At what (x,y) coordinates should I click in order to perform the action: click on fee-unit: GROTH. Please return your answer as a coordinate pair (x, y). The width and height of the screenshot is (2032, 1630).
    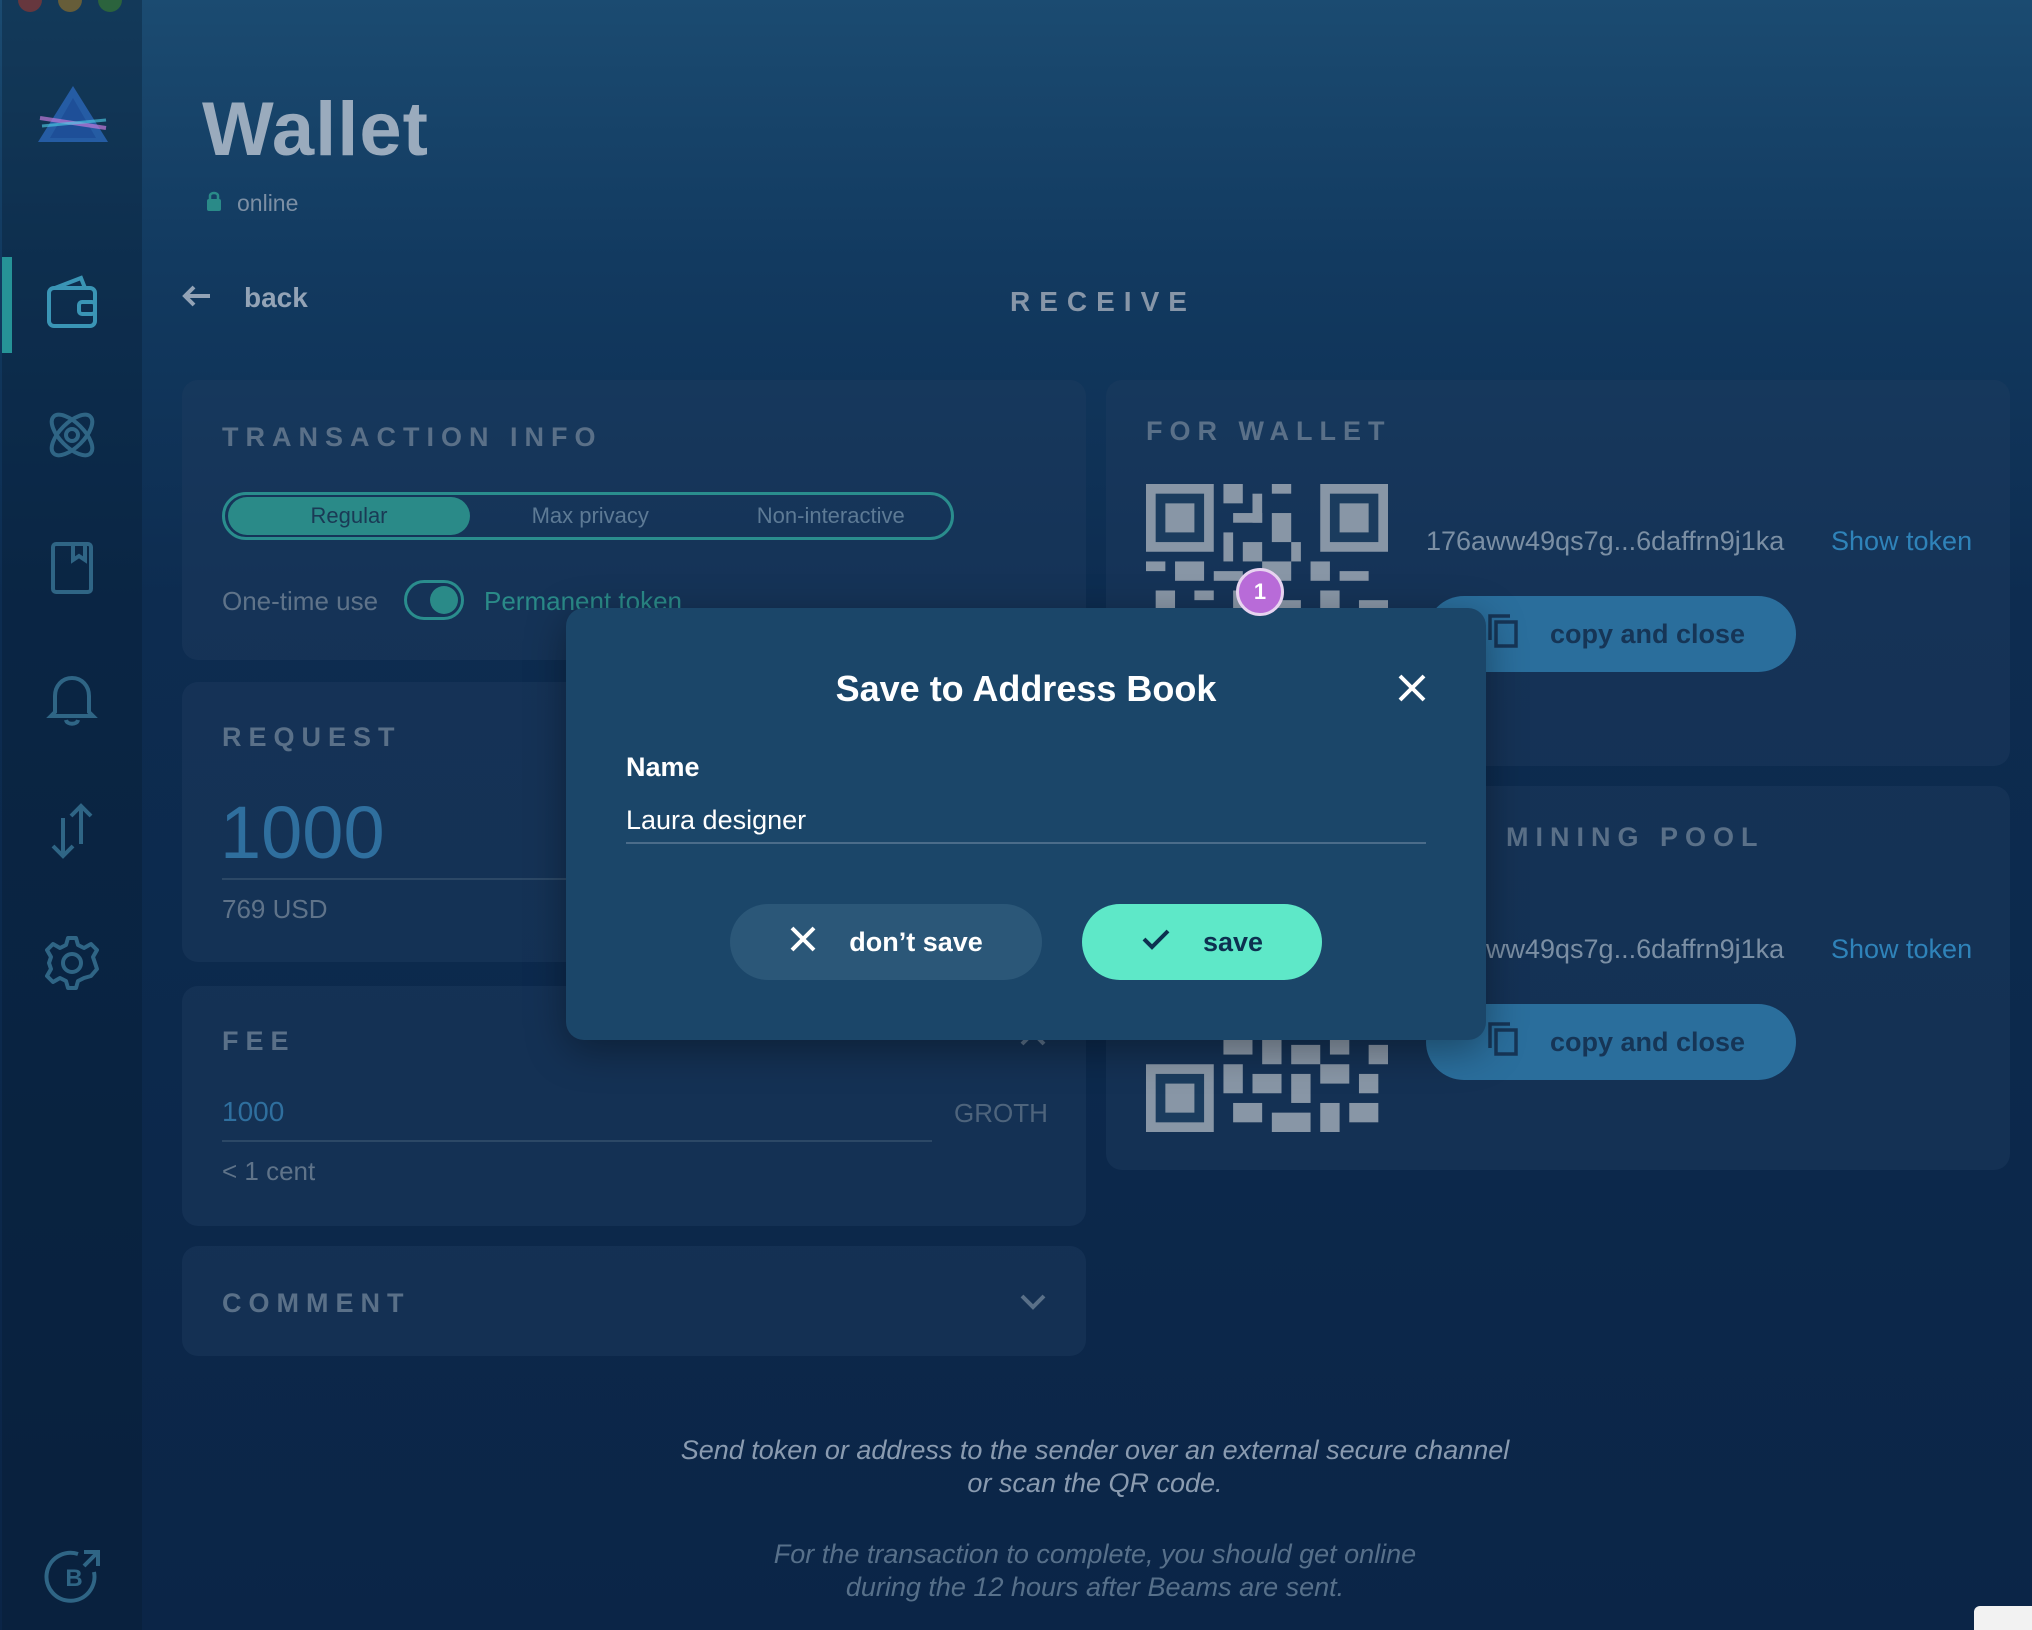
    Looking at the image, I should click on (1001, 1113).